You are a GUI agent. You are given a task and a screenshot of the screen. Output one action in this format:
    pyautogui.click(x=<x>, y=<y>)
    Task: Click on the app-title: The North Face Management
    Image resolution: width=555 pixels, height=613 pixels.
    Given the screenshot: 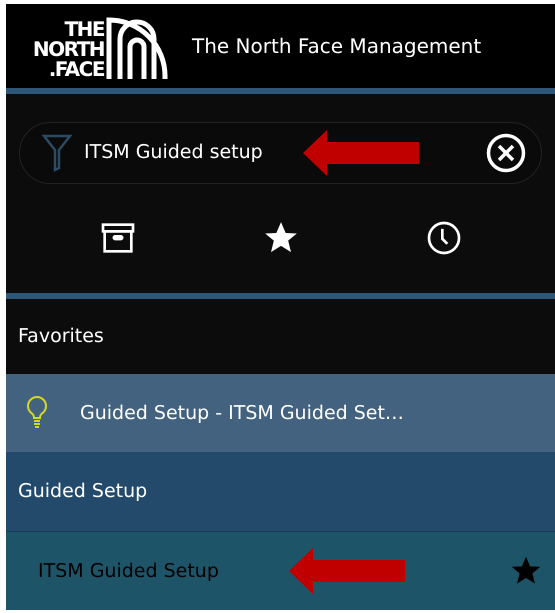 What is the action you would take?
    pyautogui.click(x=337, y=46)
    